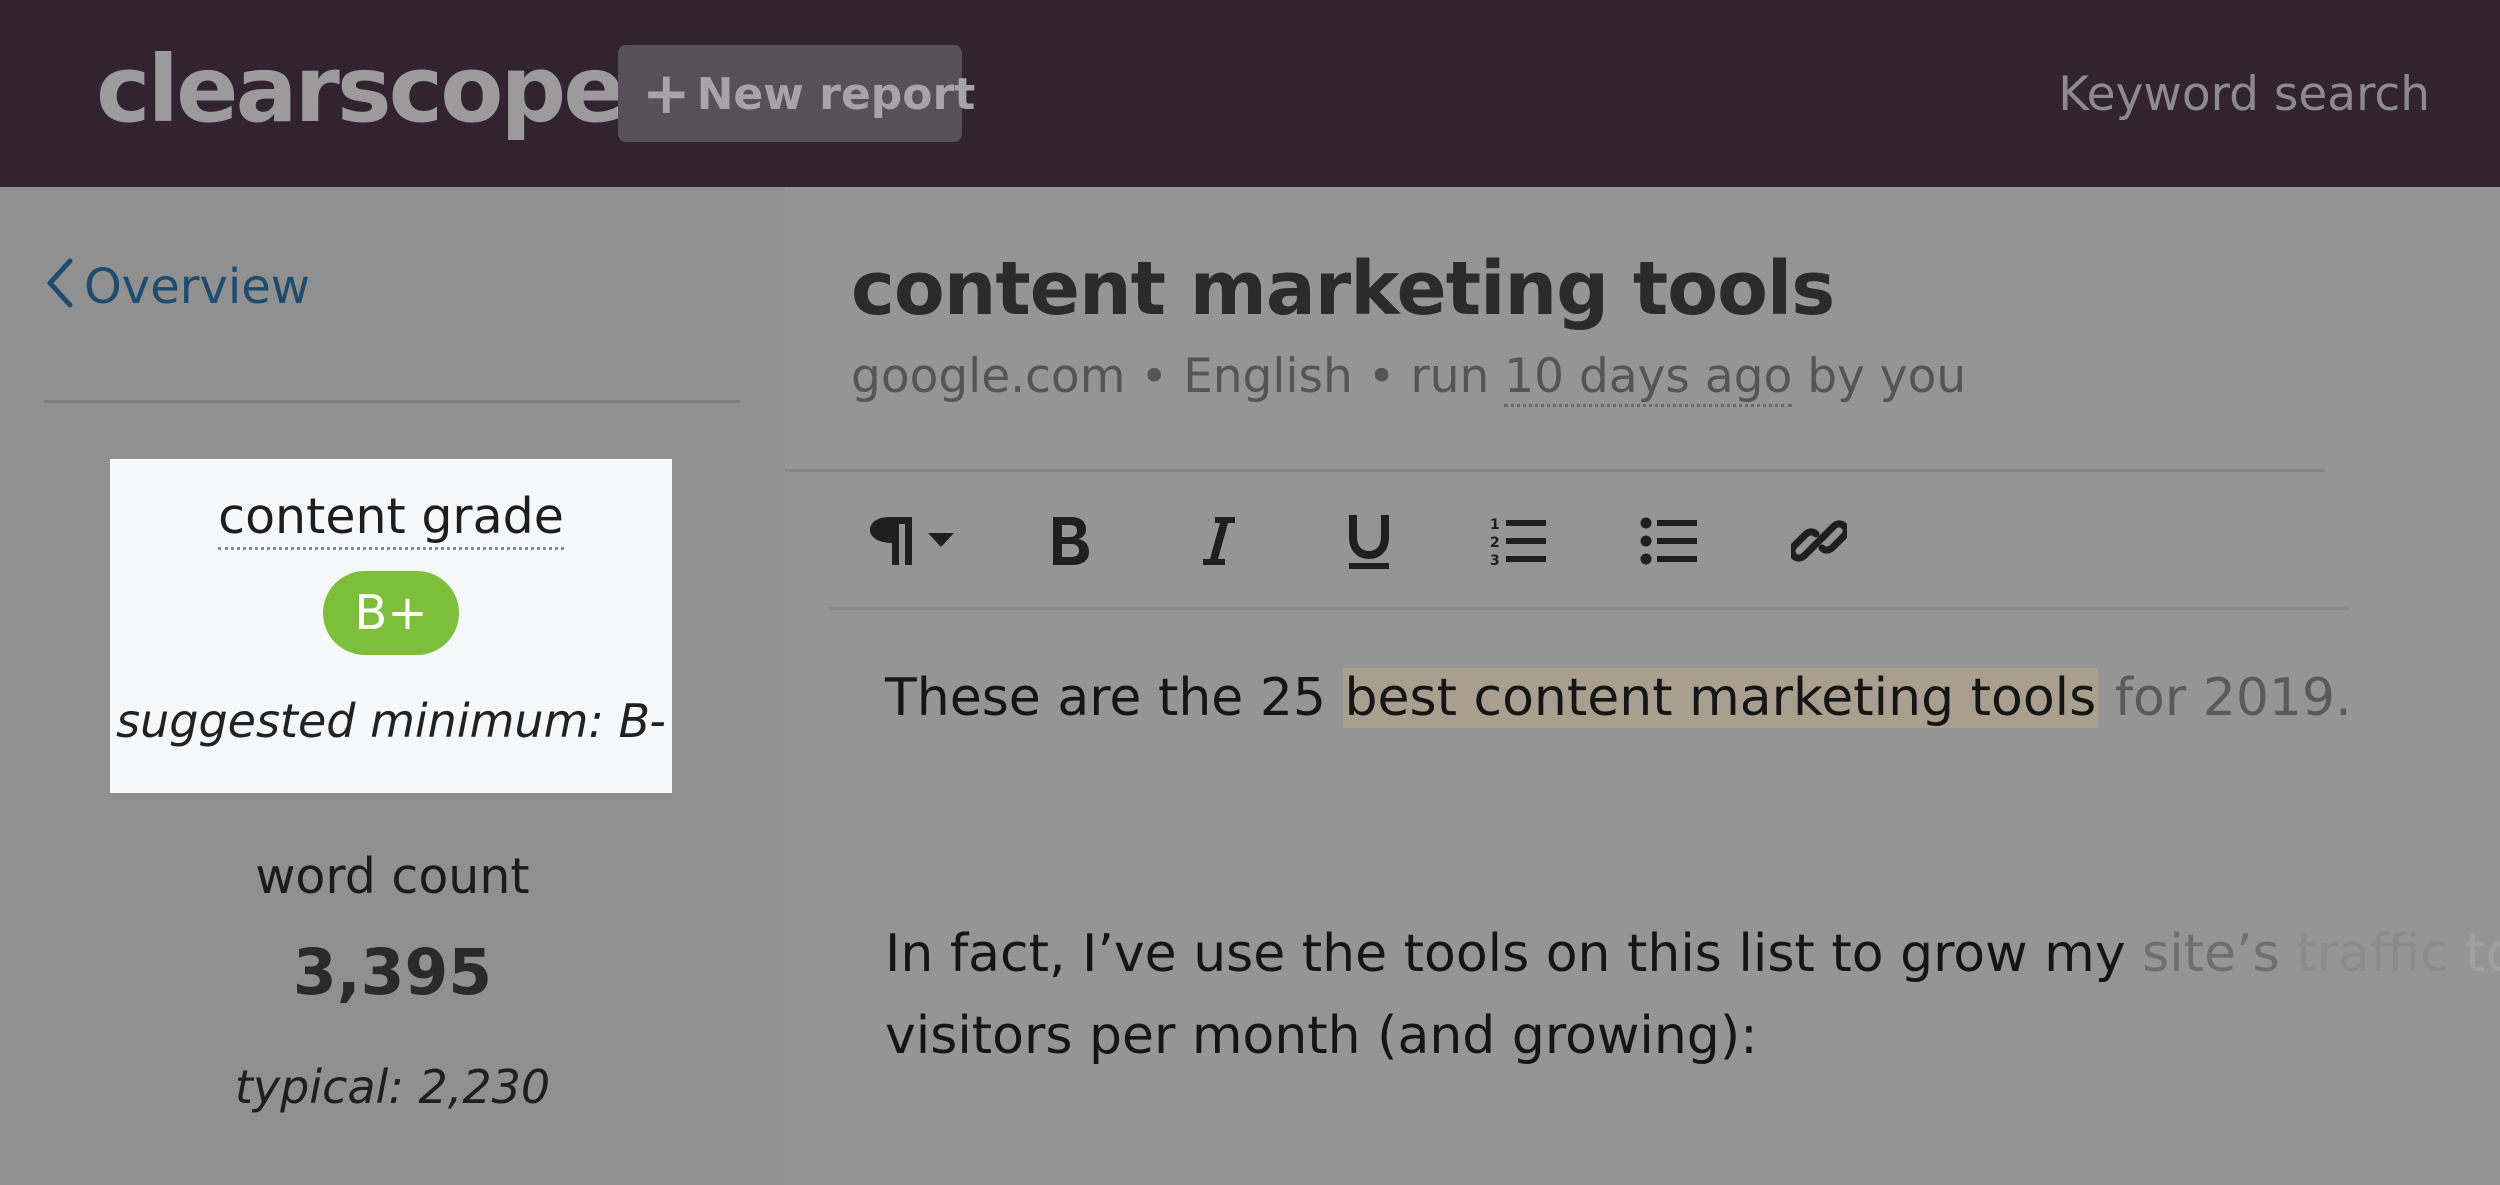 The image size is (2500, 1185). I want to click on content-grade-card: content grade B+ suggested minimum: B-, so click(391, 626).